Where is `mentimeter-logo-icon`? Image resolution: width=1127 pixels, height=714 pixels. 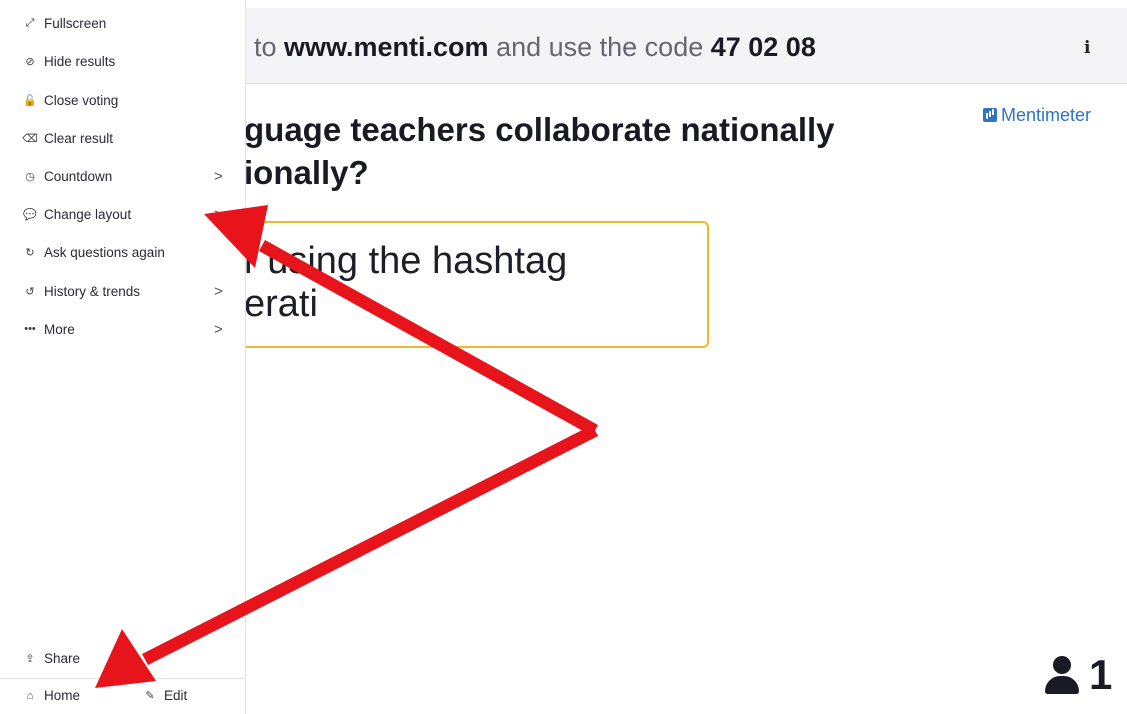
mentimeter-logo-icon is located at coordinates (990, 115).